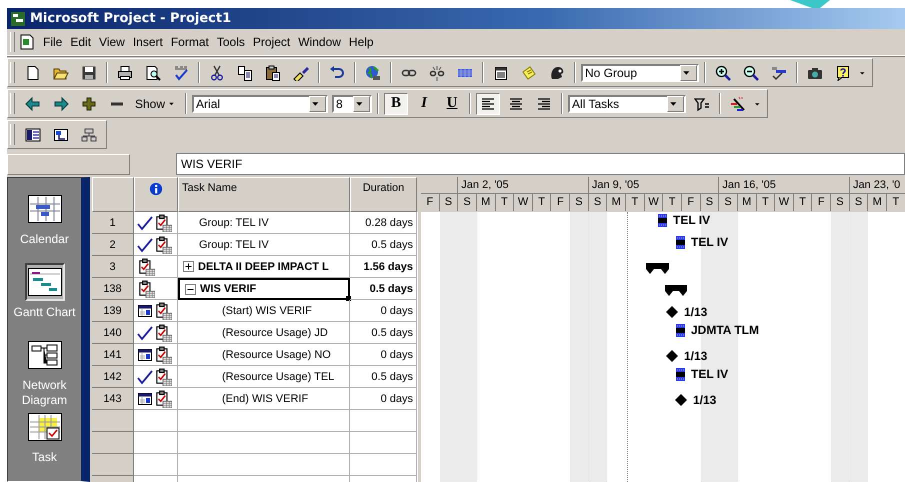 The height and width of the screenshot is (482, 905). I want to click on format-painter-icon, so click(301, 72).